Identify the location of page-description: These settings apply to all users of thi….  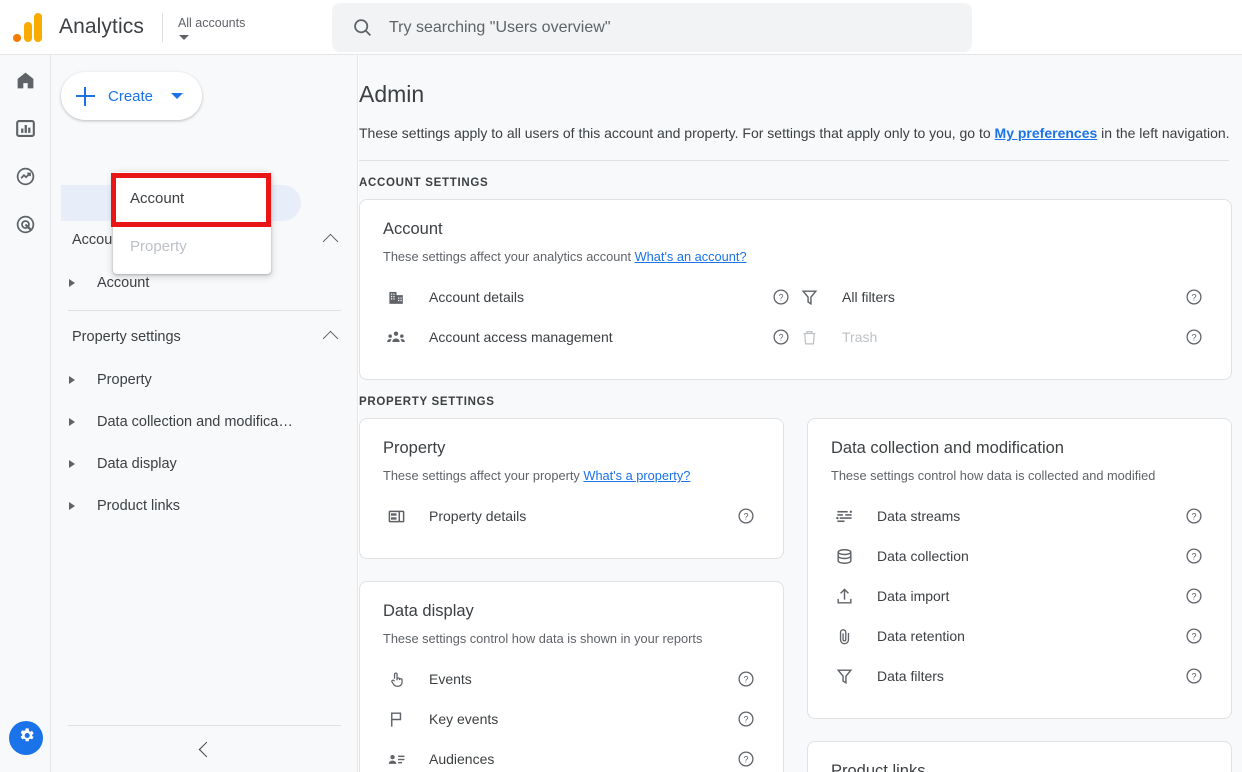
(800, 133).